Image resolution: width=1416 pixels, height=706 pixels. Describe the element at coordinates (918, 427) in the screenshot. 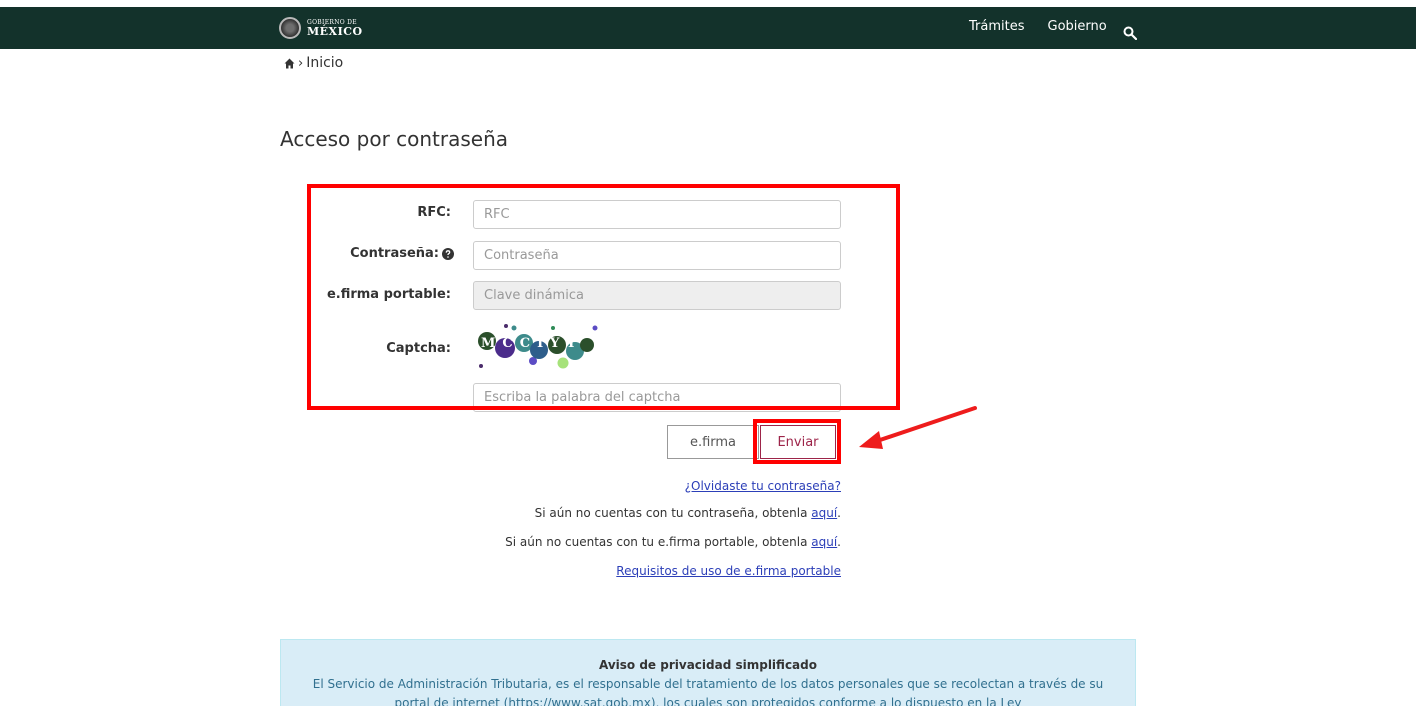

I see `red-arrow-icon` at that location.